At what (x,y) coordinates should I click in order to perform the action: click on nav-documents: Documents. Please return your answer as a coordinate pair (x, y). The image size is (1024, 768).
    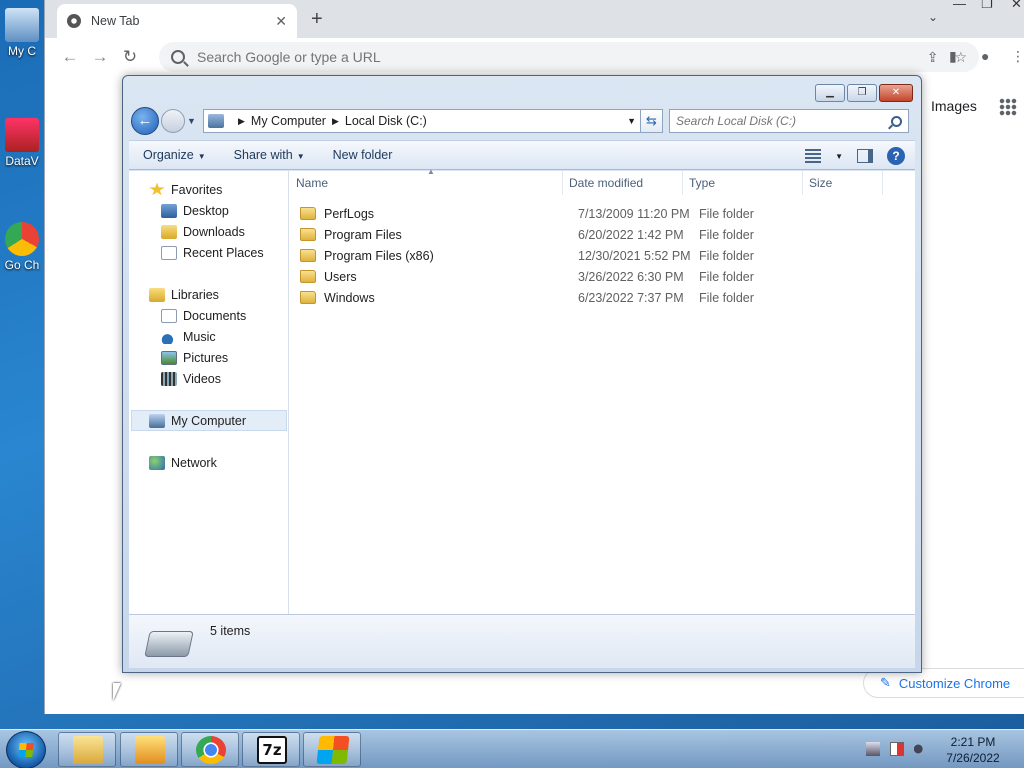
    Looking at the image, I should click on (203, 315).